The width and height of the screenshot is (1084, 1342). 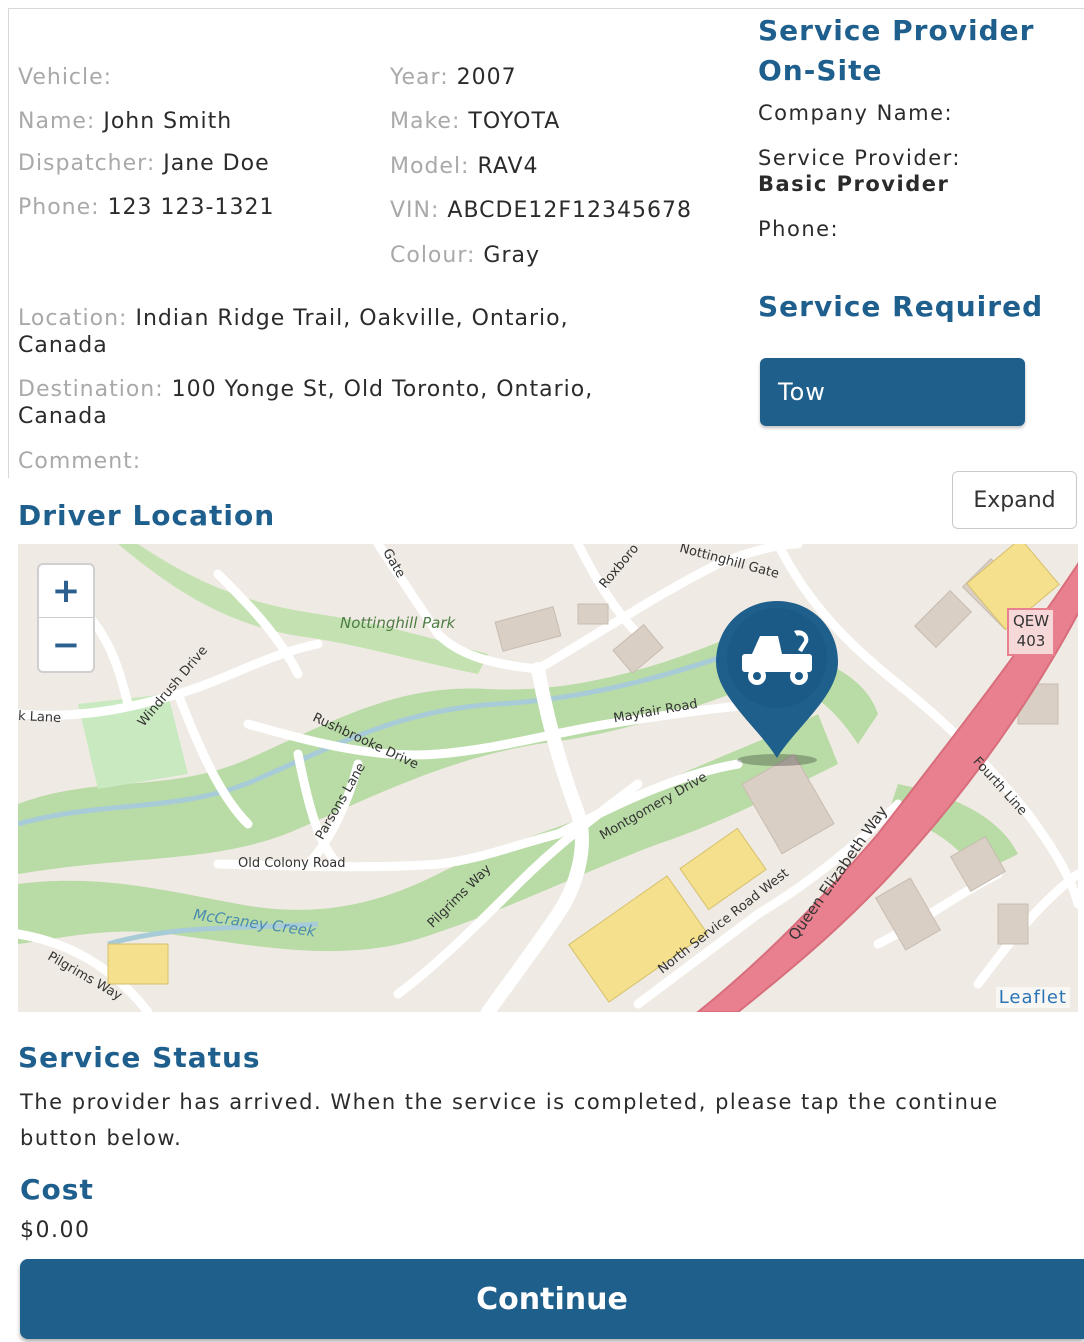 I want to click on map-zoom-control: + −, so click(x=66, y=618).